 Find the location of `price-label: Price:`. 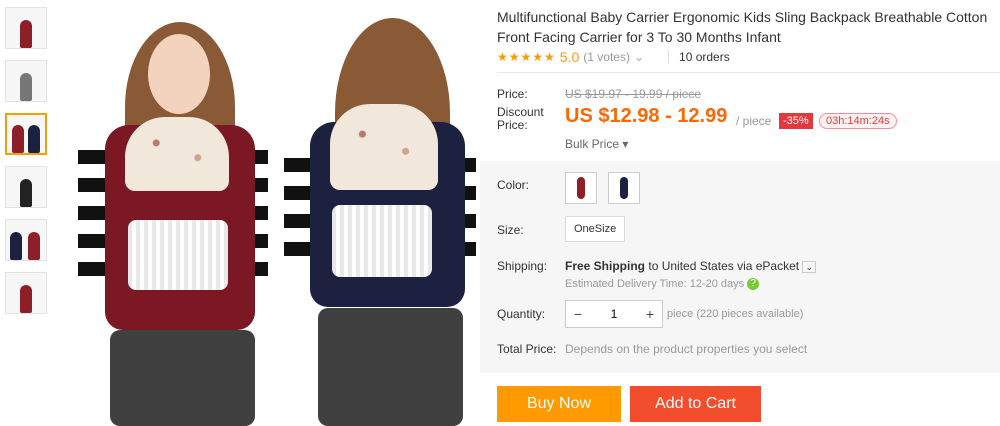

price-label: Price: is located at coordinates (512, 94).